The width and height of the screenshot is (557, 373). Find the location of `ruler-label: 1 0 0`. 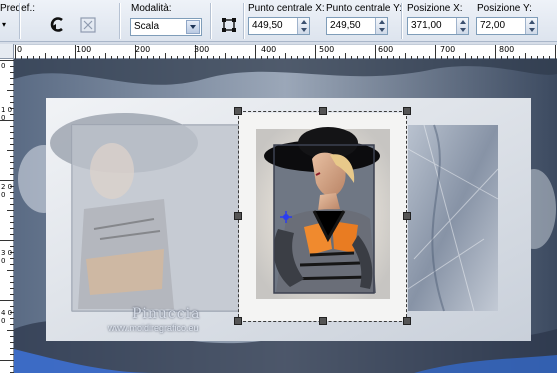

ruler-label: 1 0 0 is located at coordinates (7, 114).